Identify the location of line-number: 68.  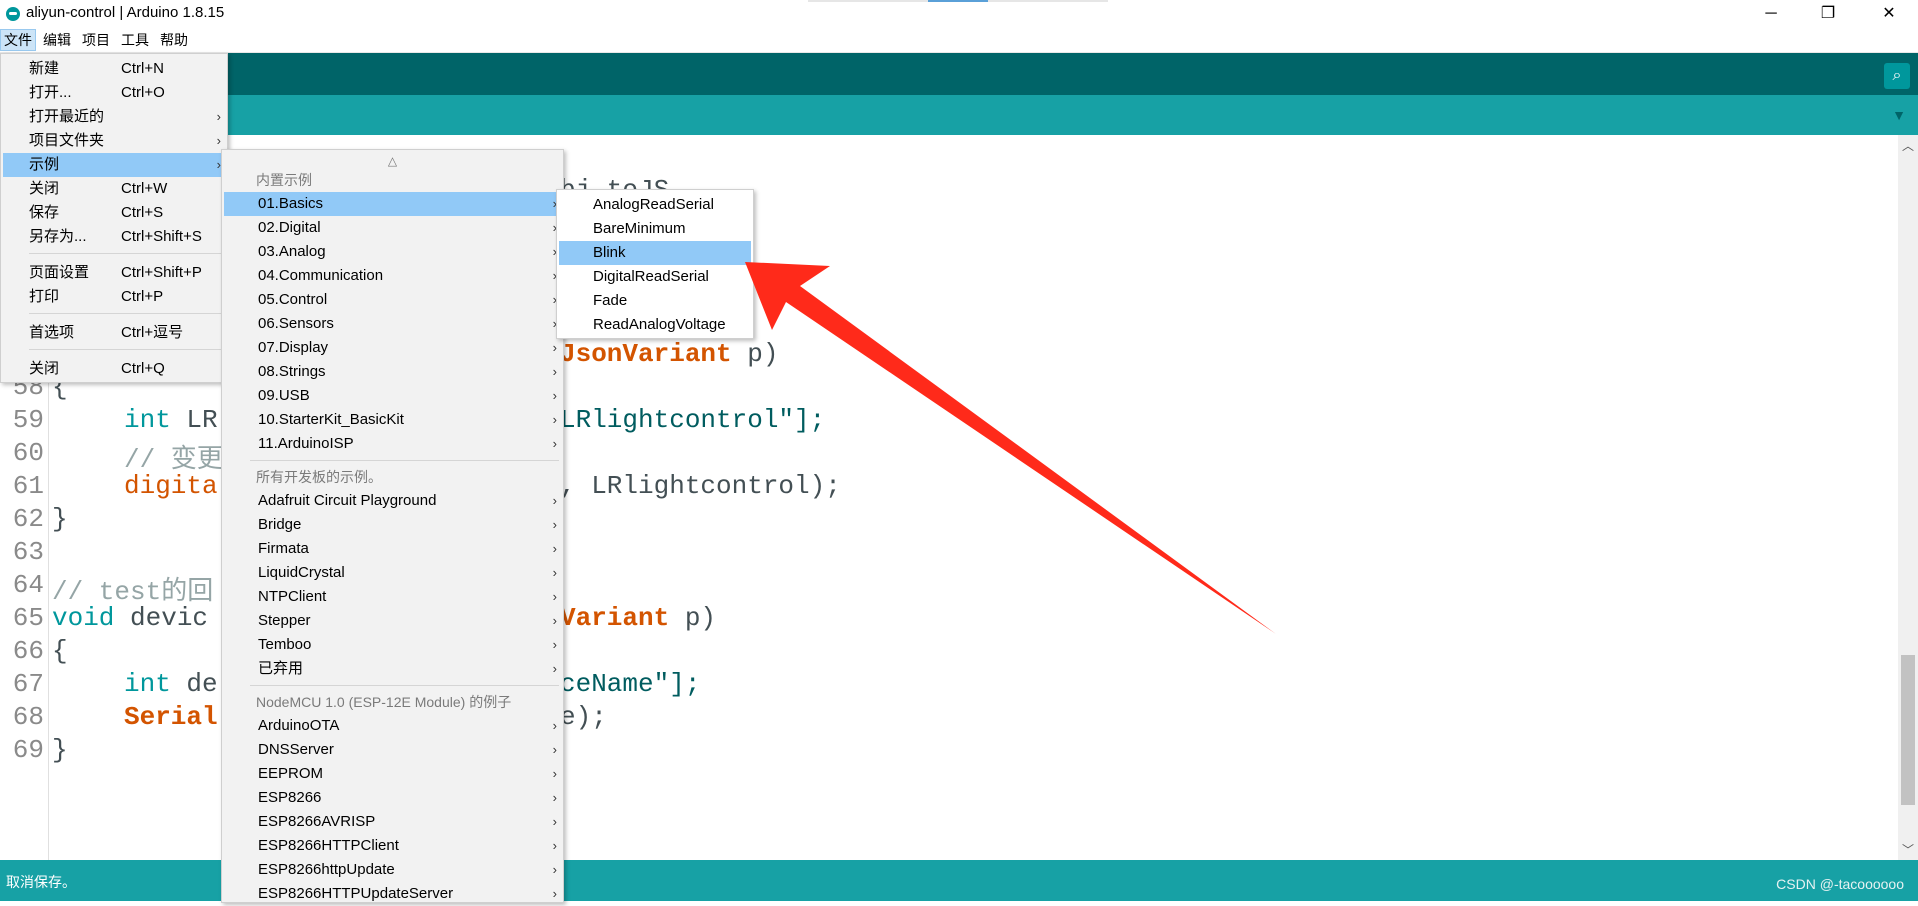
(28, 717).